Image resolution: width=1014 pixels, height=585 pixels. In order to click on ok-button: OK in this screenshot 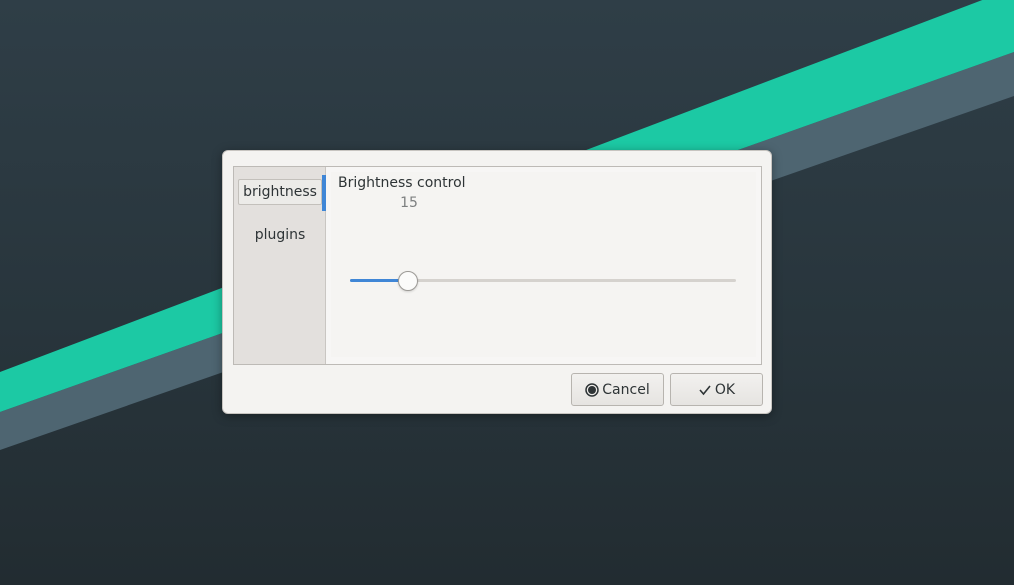, I will do `click(716, 389)`.